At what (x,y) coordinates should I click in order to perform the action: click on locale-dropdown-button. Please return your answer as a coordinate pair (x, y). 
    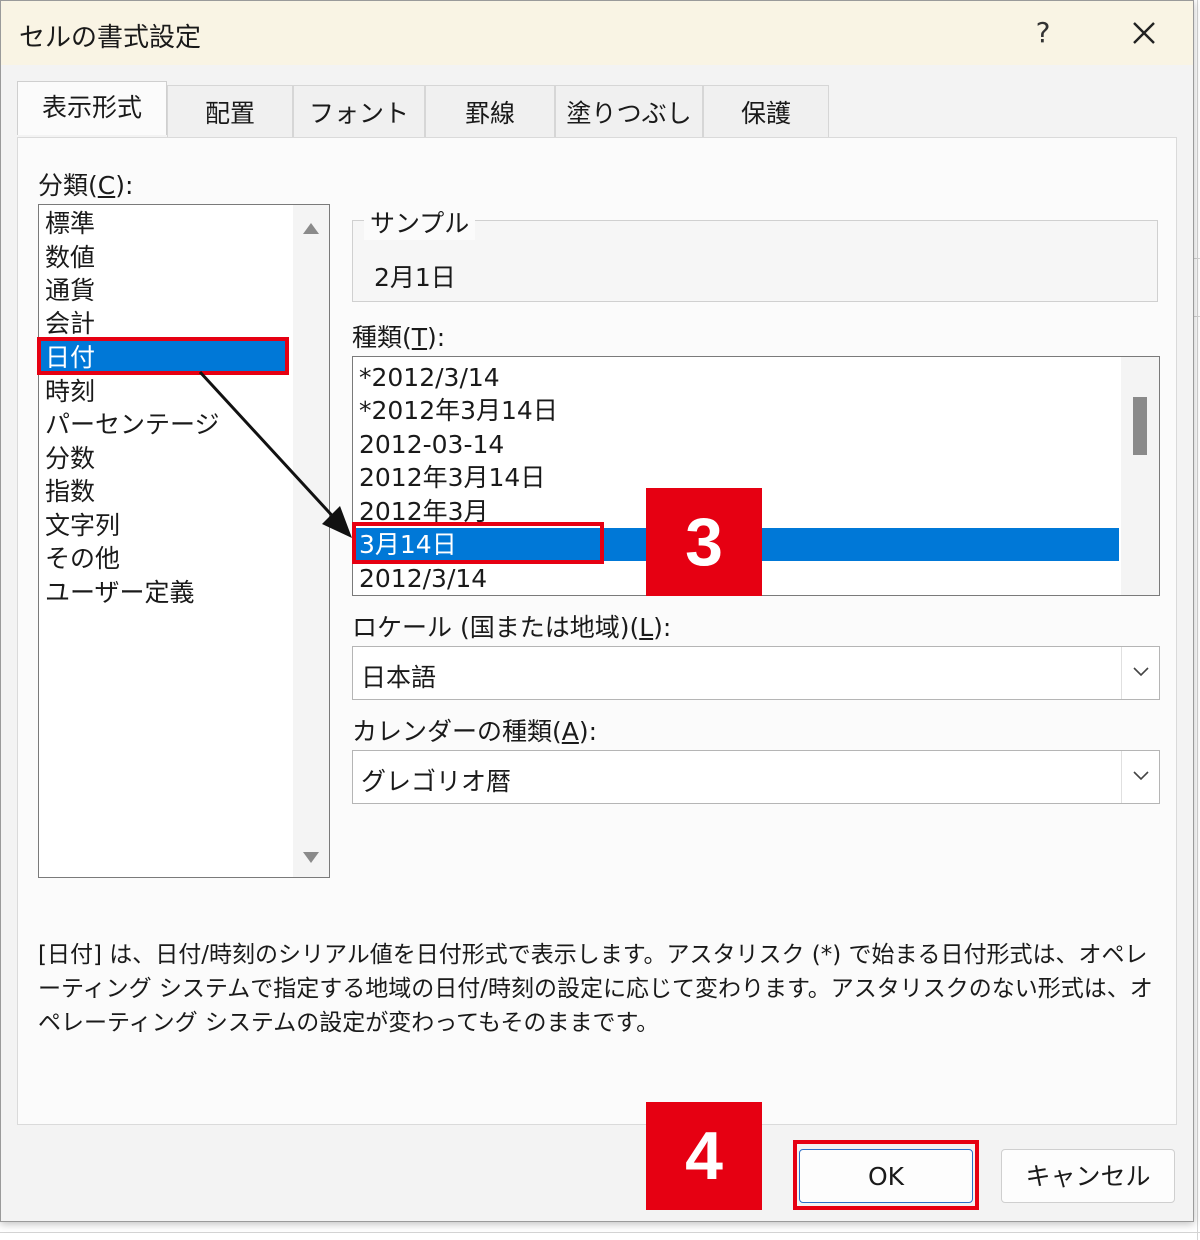
    Looking at the image, I should click on (1140, 673).